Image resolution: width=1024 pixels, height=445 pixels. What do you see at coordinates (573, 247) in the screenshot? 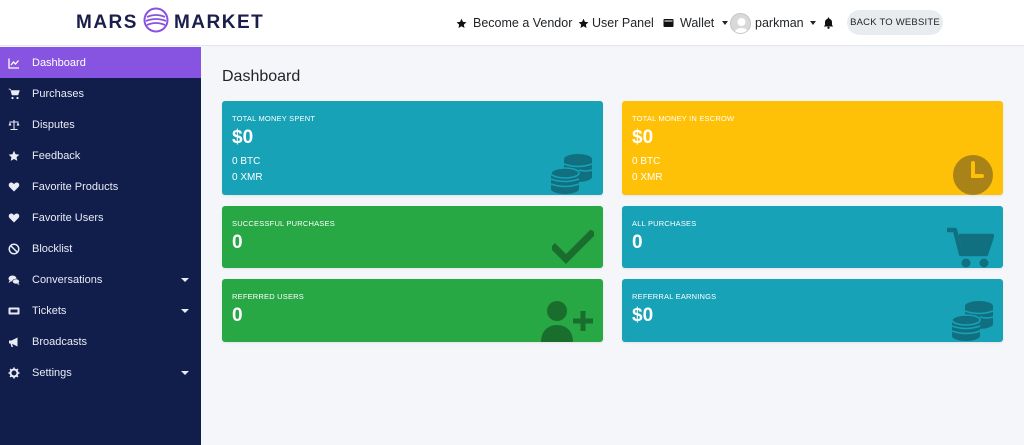
I see `check-icon` at bounding box center [573, 247].